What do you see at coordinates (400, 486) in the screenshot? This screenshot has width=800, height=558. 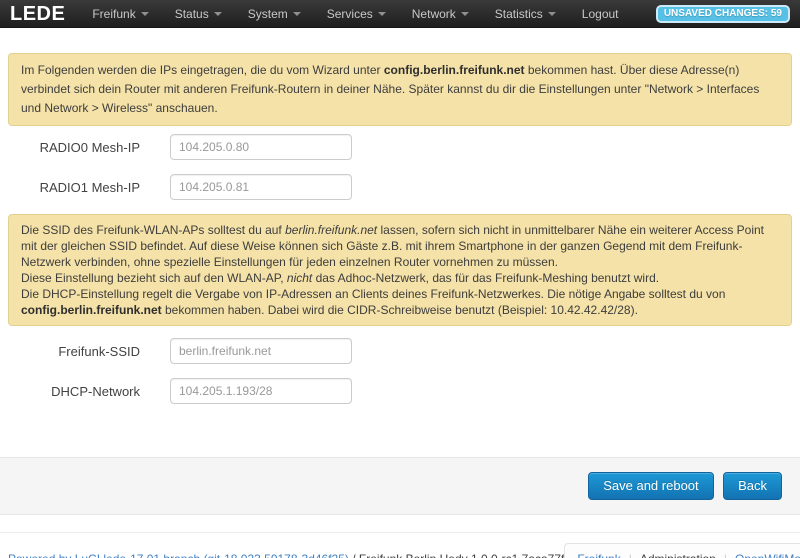 I see `form-actions-bar: Save and reboot Back` at bounding box center [400, 486].